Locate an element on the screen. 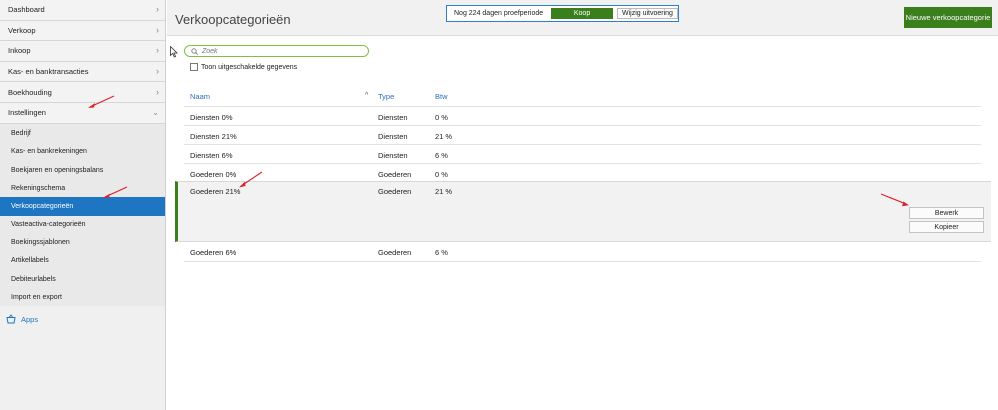 This screenshot has height=410, width=998. sidebar-item-label: Kas- en banktransacties is located at coordinates (48, 72).